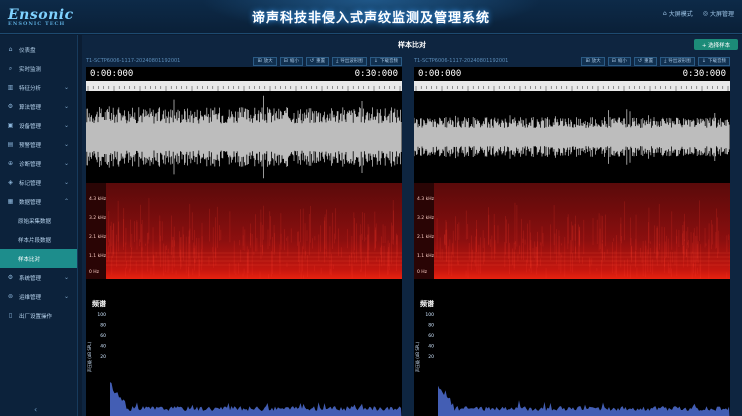 The image size is (742, 416). Describe the element at coordinates (38, 239) in the screenshot. I see `sidebar-subitem-sample-clips: 样本片段数据` at that location.